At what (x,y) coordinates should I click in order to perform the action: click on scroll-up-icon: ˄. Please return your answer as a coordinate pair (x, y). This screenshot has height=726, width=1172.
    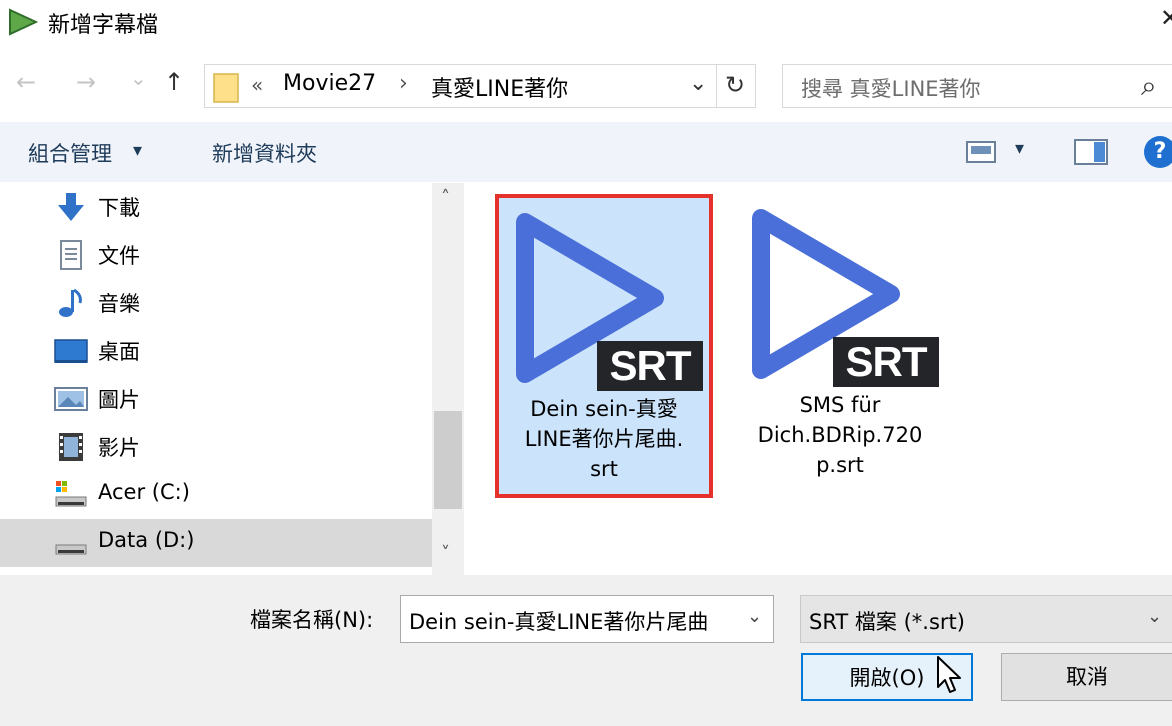
    Looking at the image, I should click on (445, 197).